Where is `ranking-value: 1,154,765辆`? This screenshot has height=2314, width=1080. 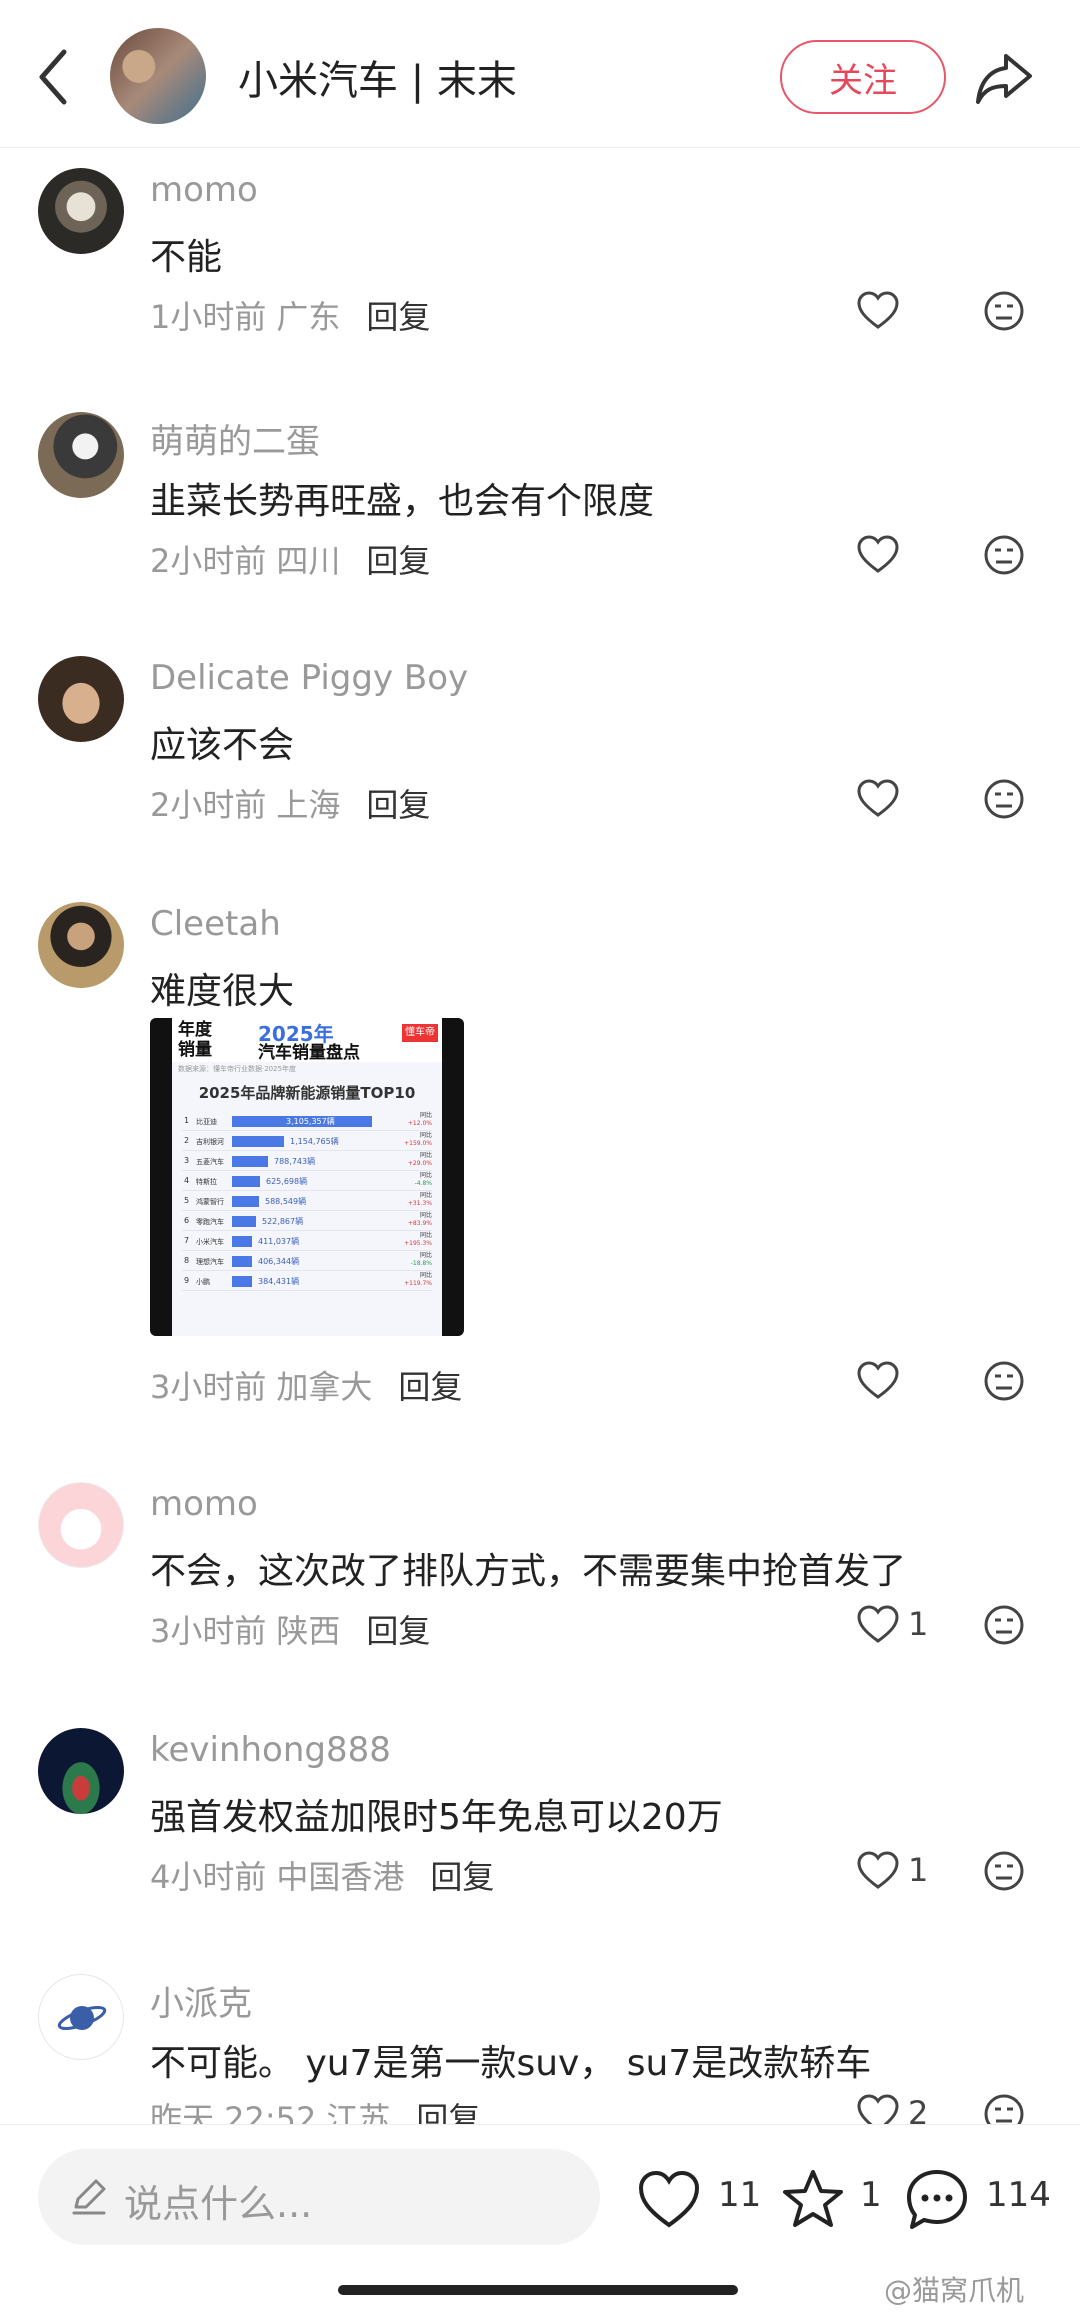 ranking-value: 1,154,765辆 is located at coordinates (314, 1141).